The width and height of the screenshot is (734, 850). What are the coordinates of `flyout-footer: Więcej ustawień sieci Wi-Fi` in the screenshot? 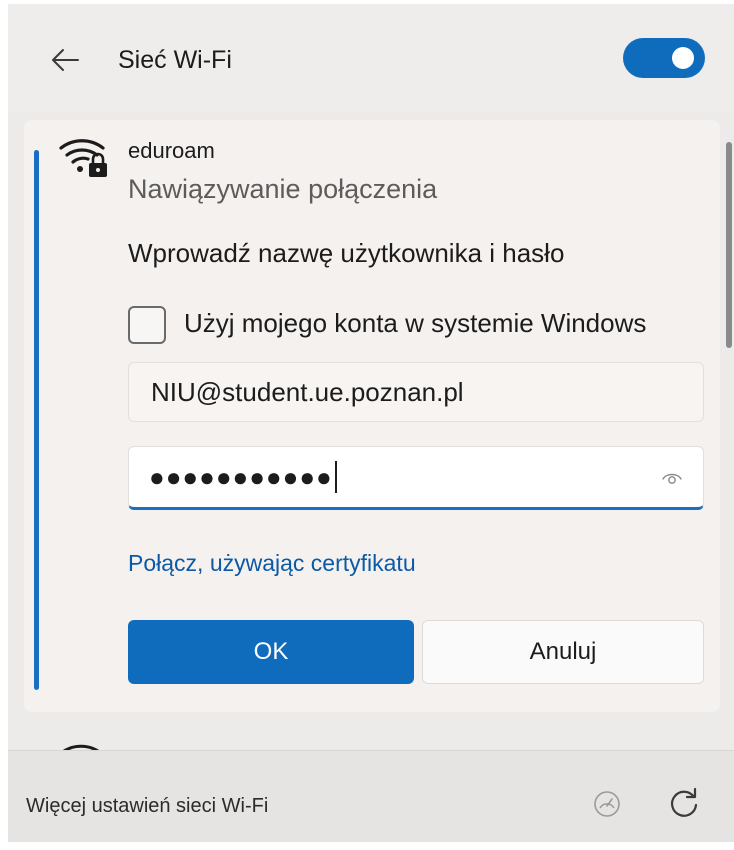 It's located at (371, 796).